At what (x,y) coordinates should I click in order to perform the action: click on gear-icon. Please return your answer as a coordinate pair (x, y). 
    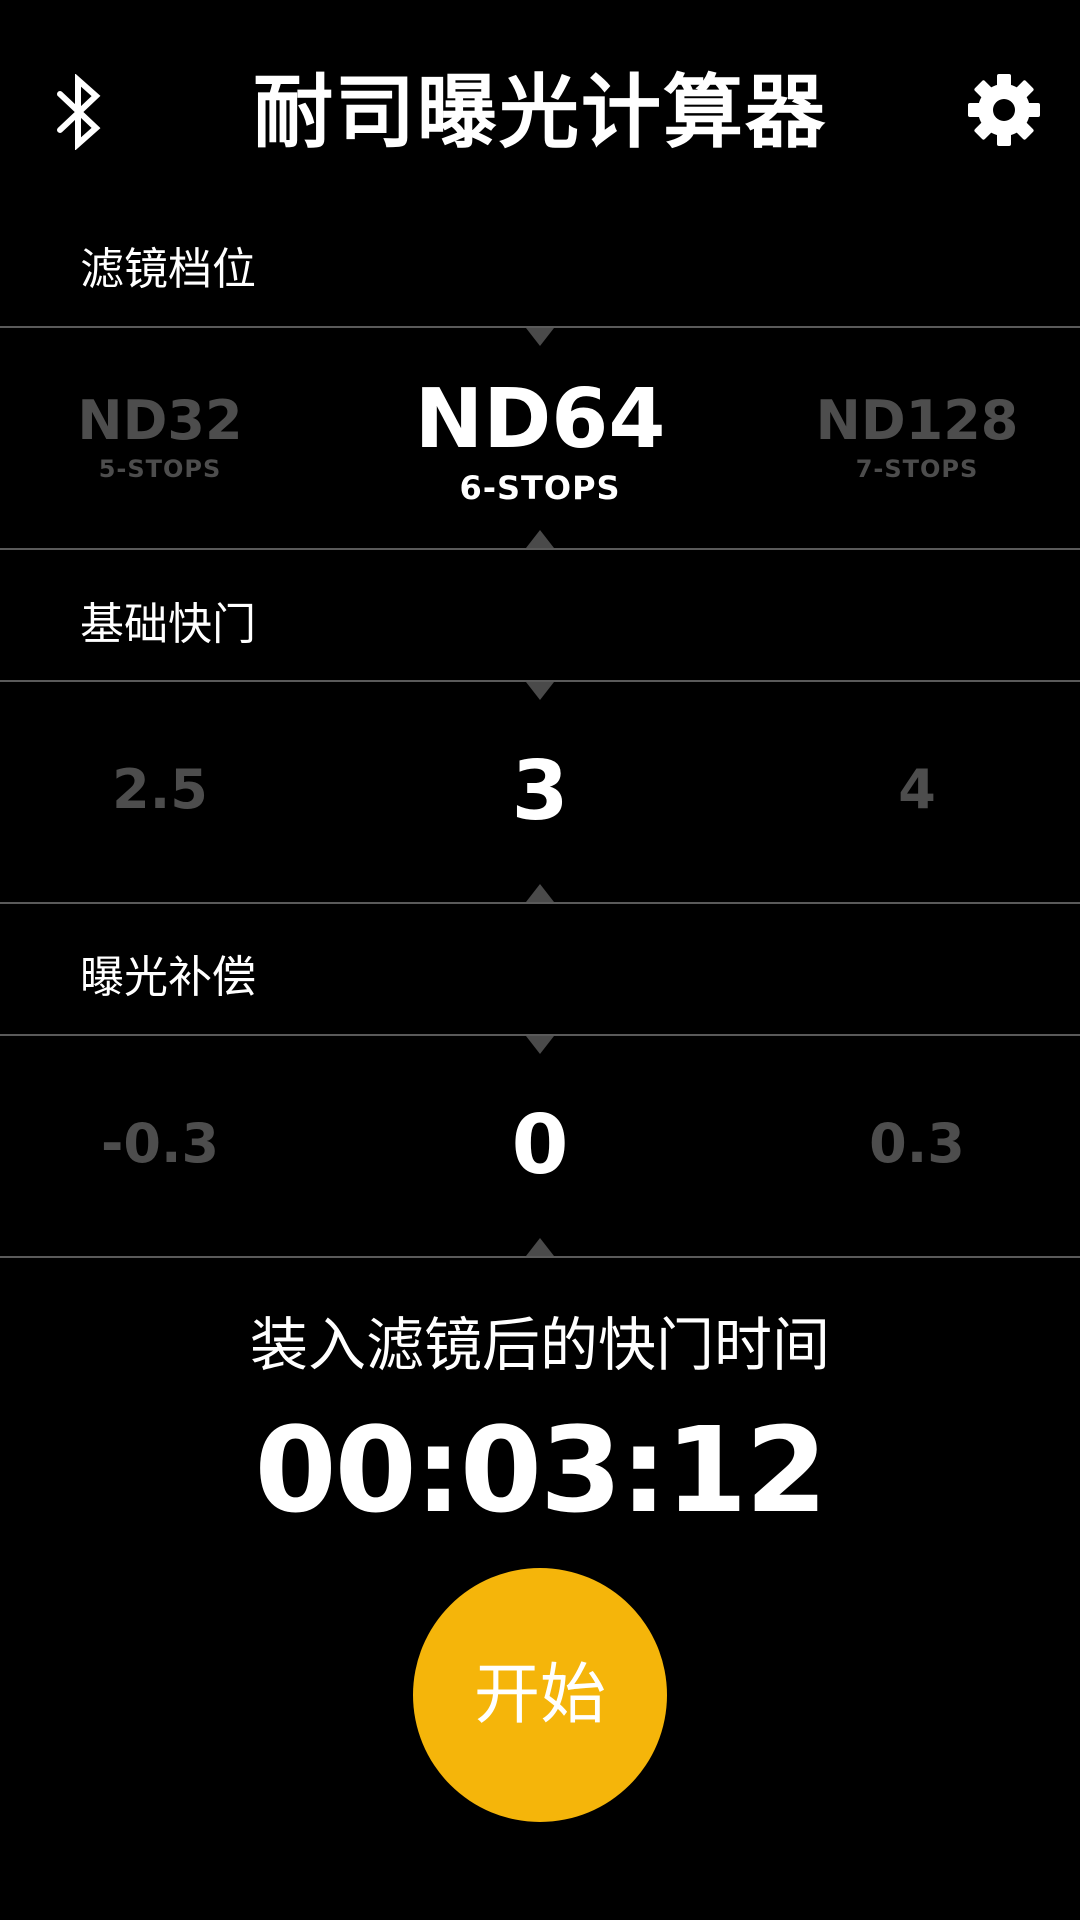
    Looking at the image, I should click on (1004, 110).